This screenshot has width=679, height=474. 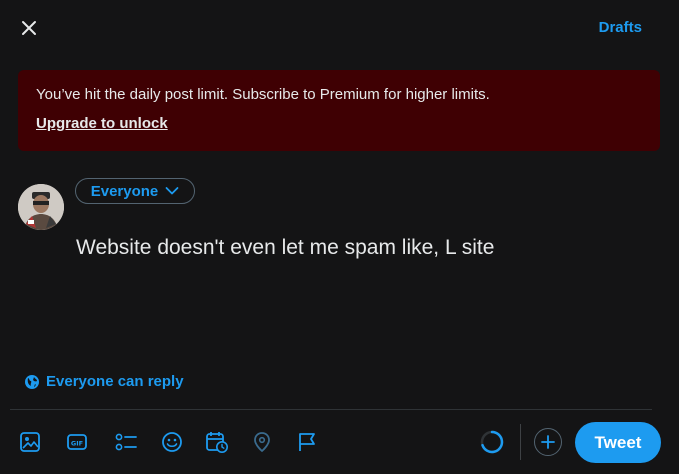 I want to click on audience-selector: Everyone, so click(x=135, y=191).